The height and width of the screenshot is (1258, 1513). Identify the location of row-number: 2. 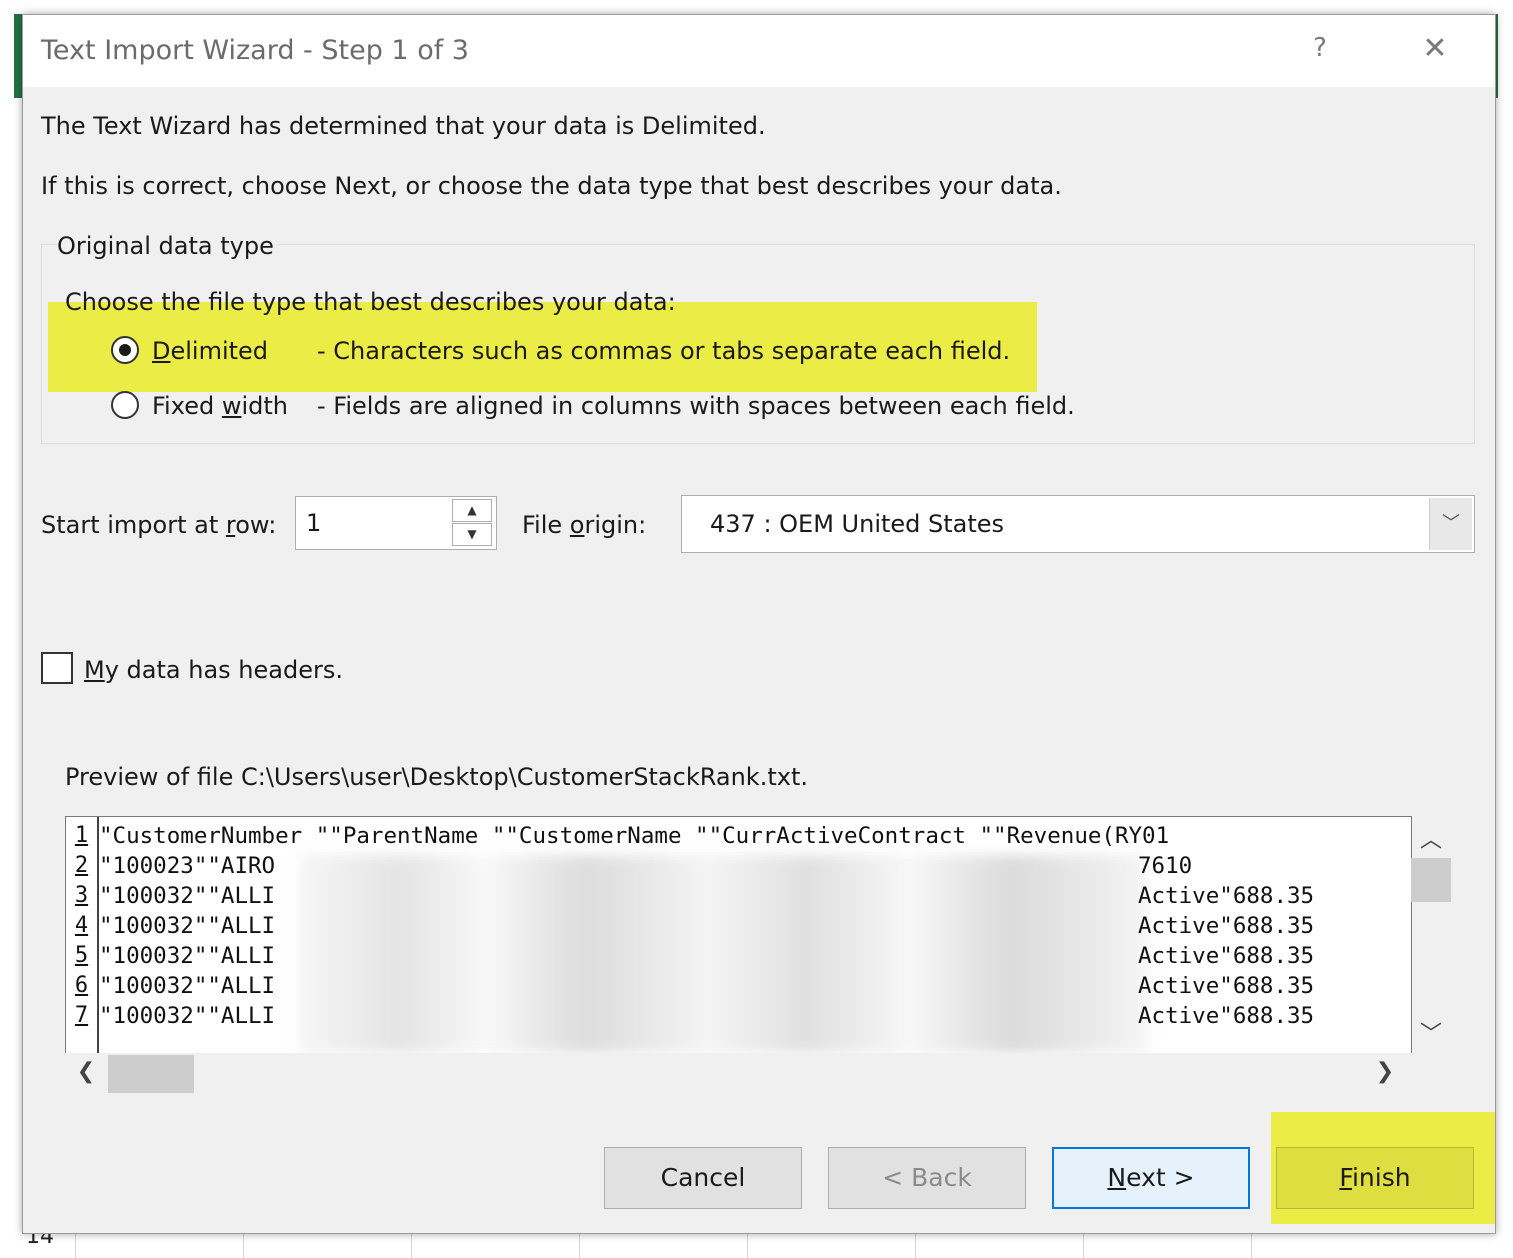
(81, 865).